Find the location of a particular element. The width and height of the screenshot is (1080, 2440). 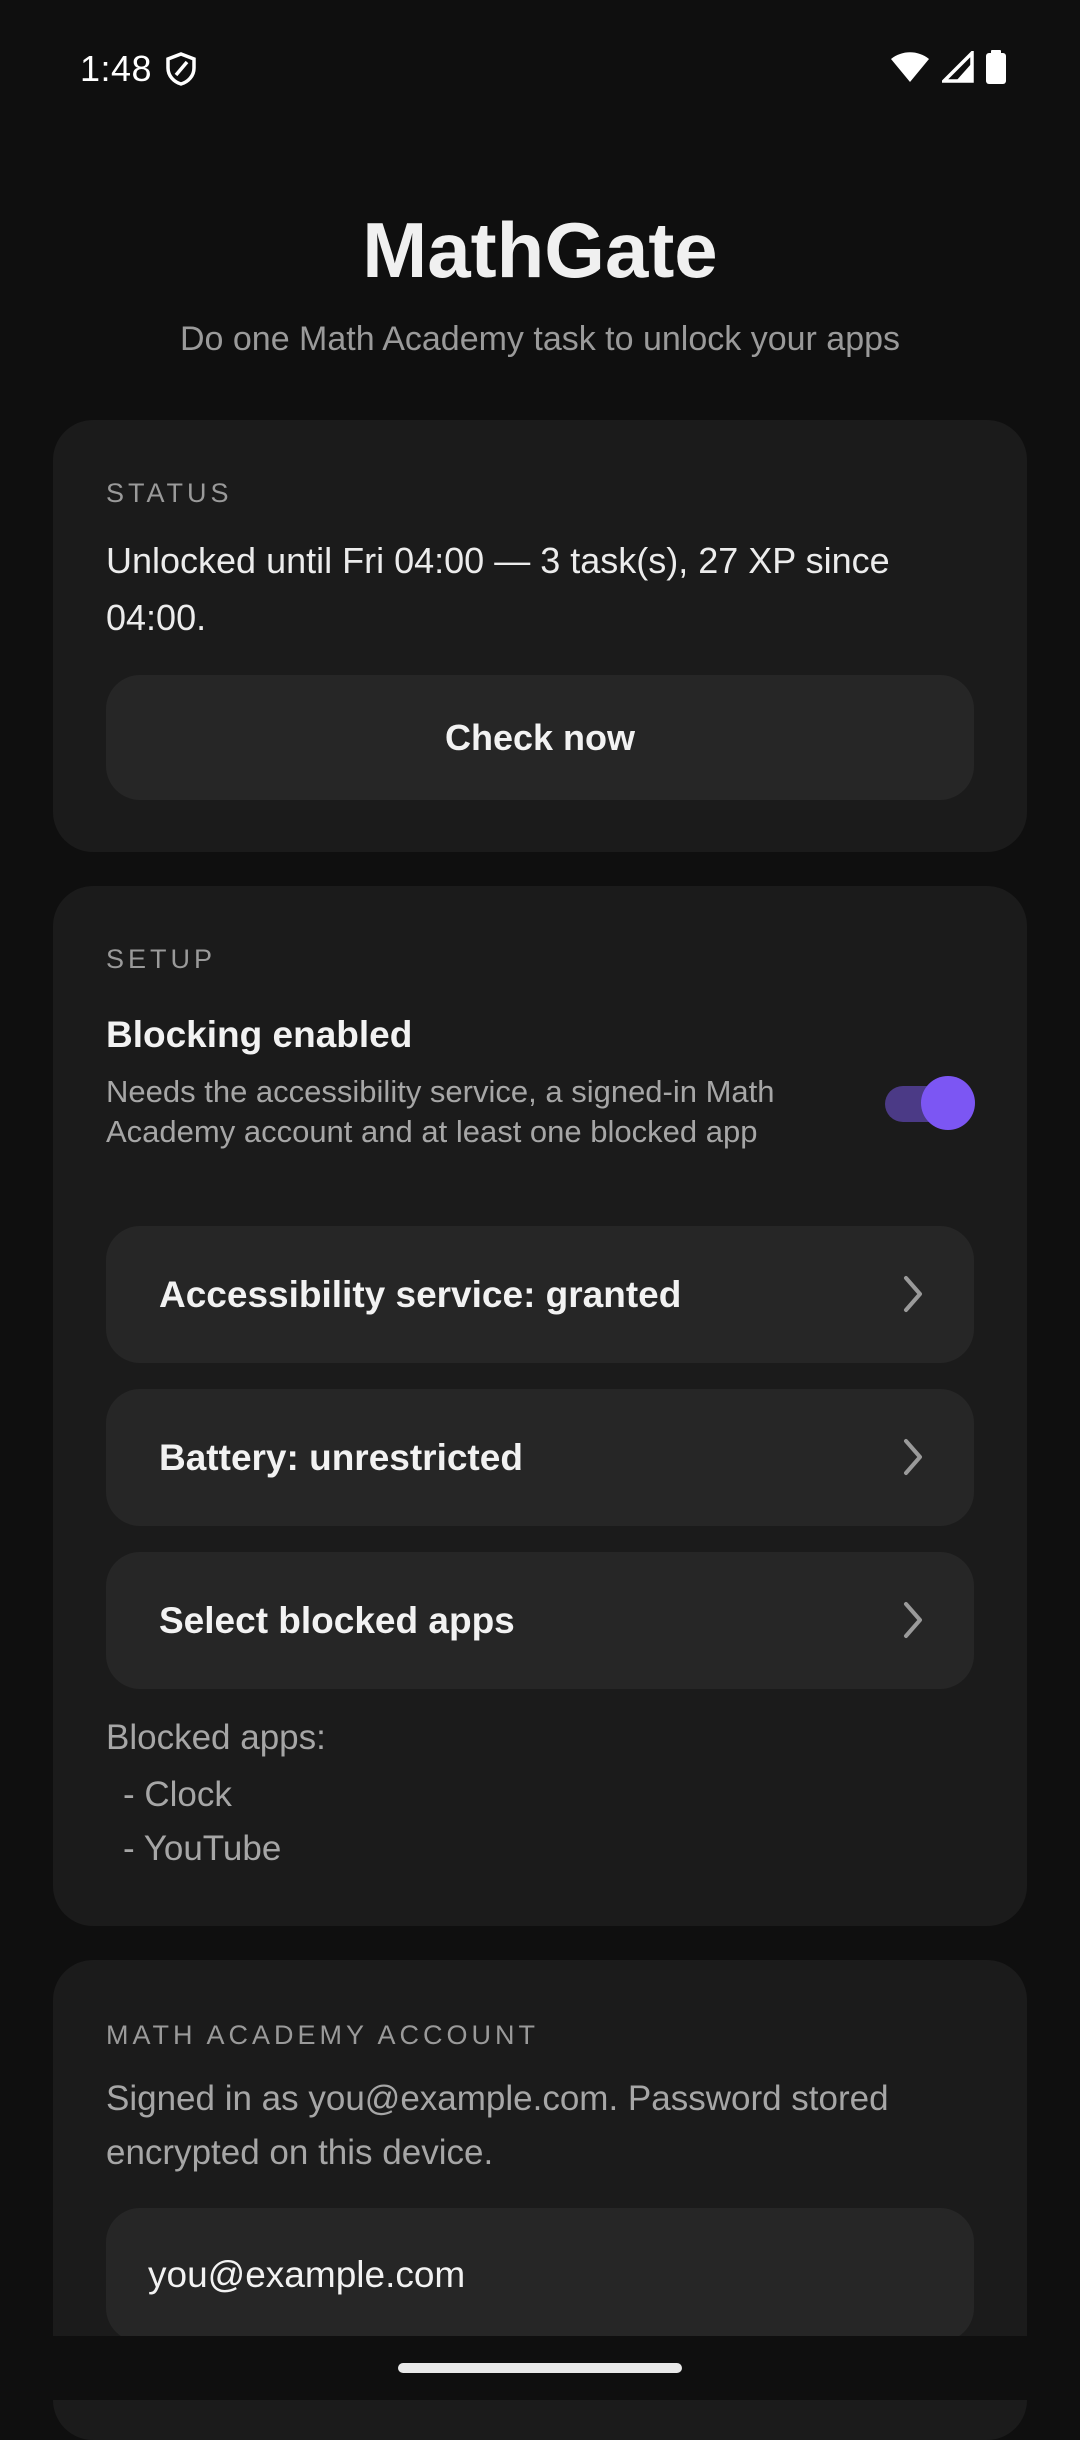

check-now-button: Check now is located at coordinates (540, 737).